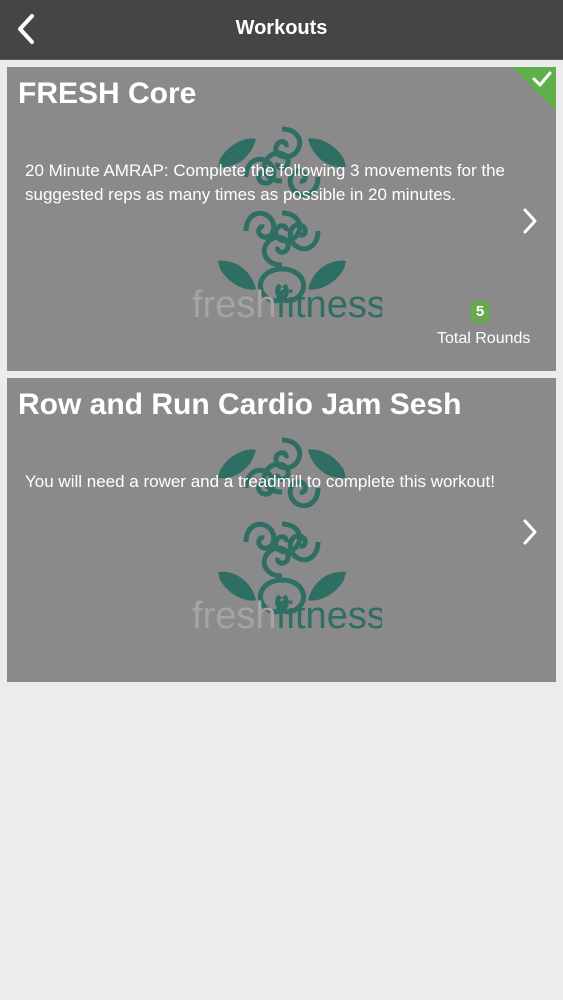  I want to click on top-app-bar: Workouts, so click(281, 30).